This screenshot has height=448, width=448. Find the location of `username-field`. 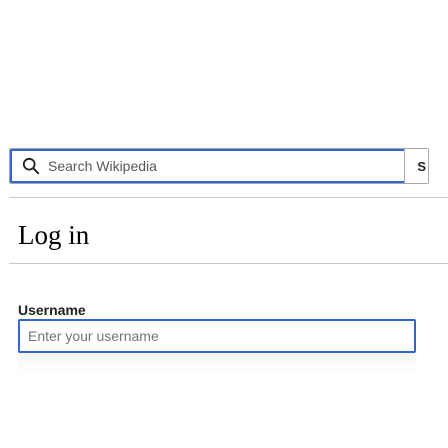

username-field is located at coordinates (217, 336).